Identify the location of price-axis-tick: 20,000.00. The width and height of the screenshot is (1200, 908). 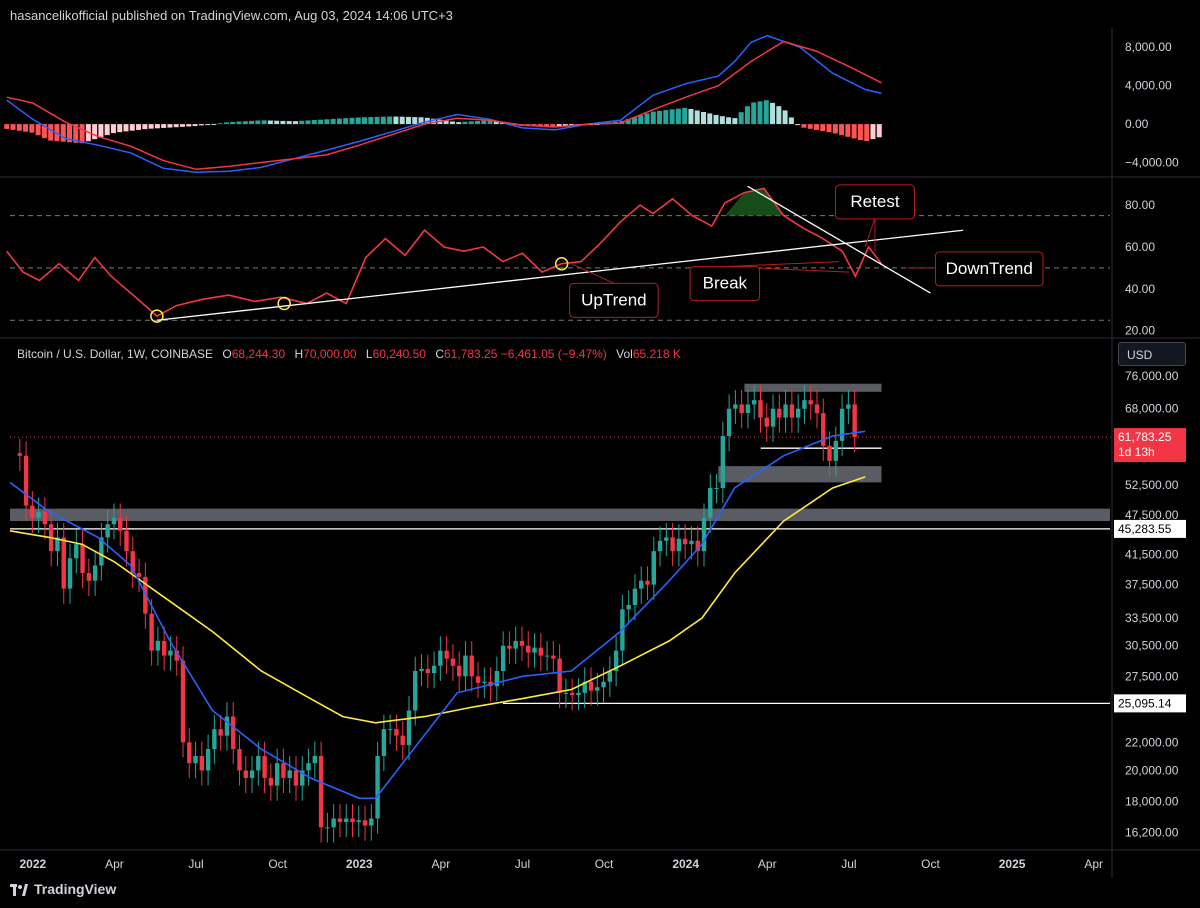
(1152, 770).